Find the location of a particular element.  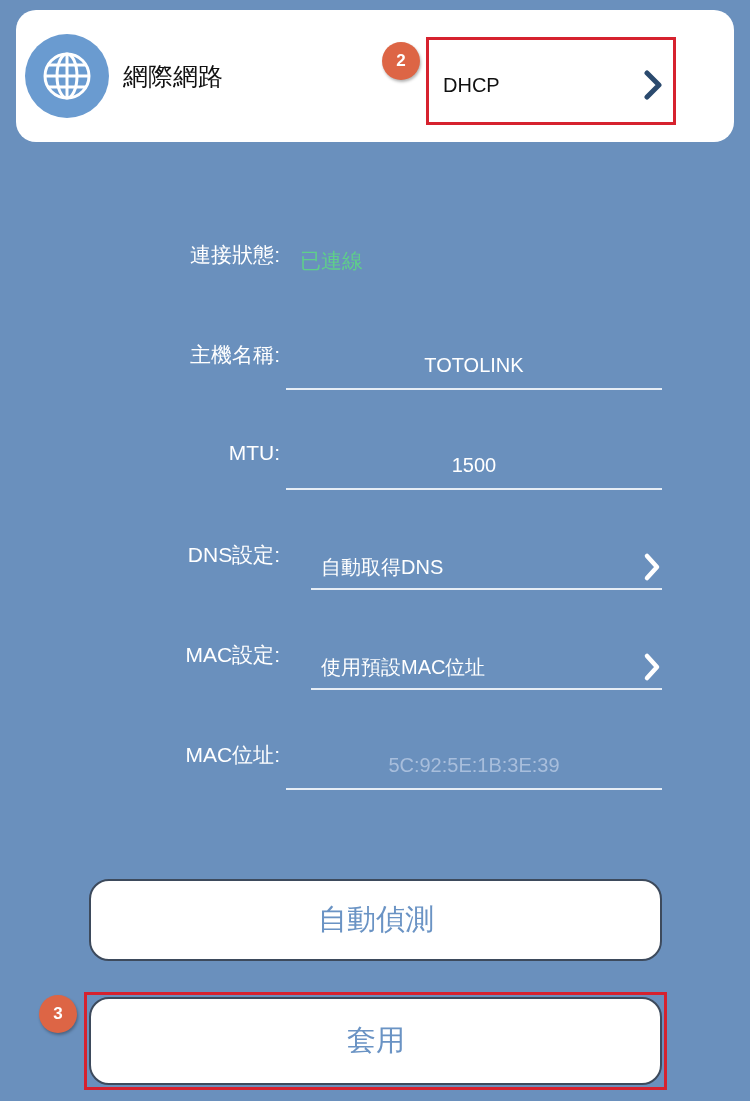

field-label: 連接狀態: is located at coordinates (234, 255).